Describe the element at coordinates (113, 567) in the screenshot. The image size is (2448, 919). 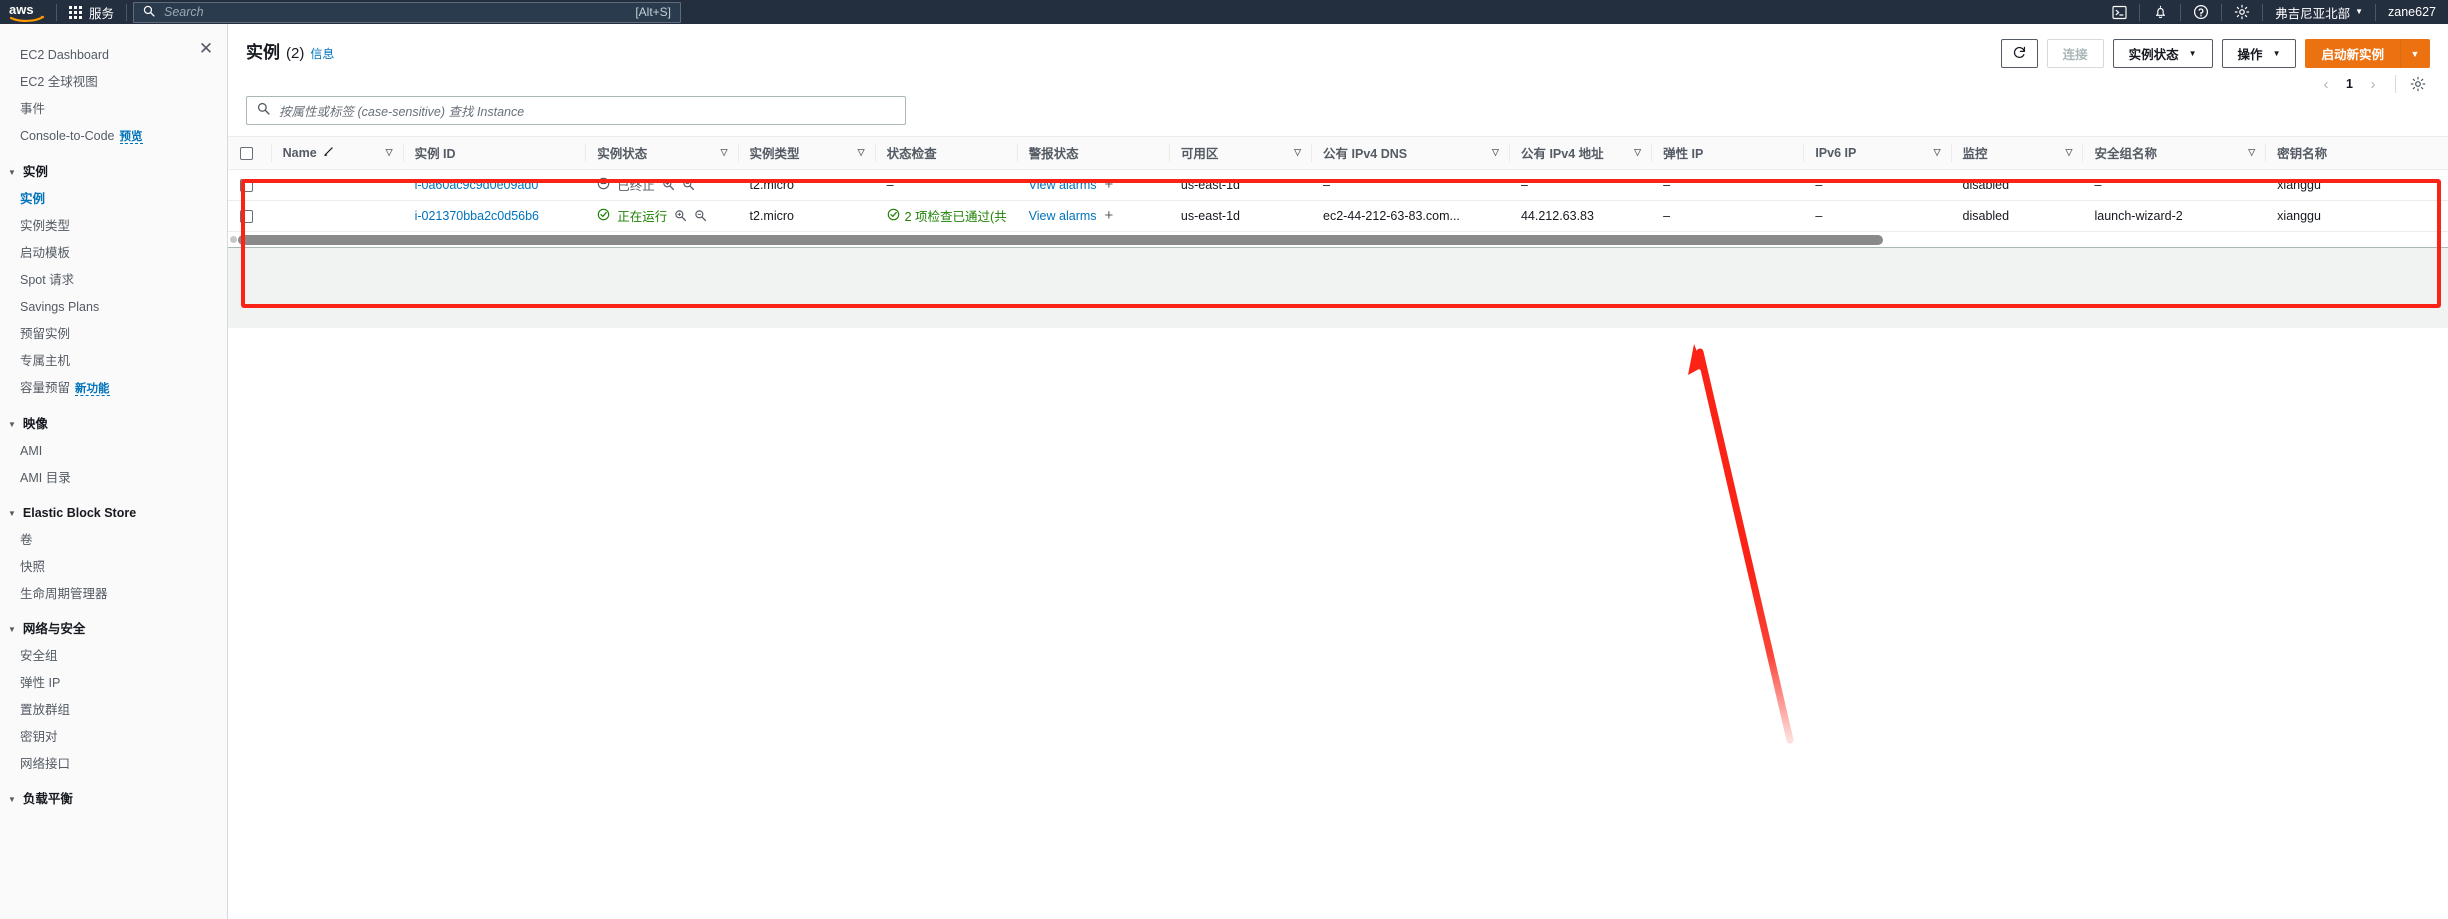
I see `sidebar-item-snapshots: 快照` at that location.